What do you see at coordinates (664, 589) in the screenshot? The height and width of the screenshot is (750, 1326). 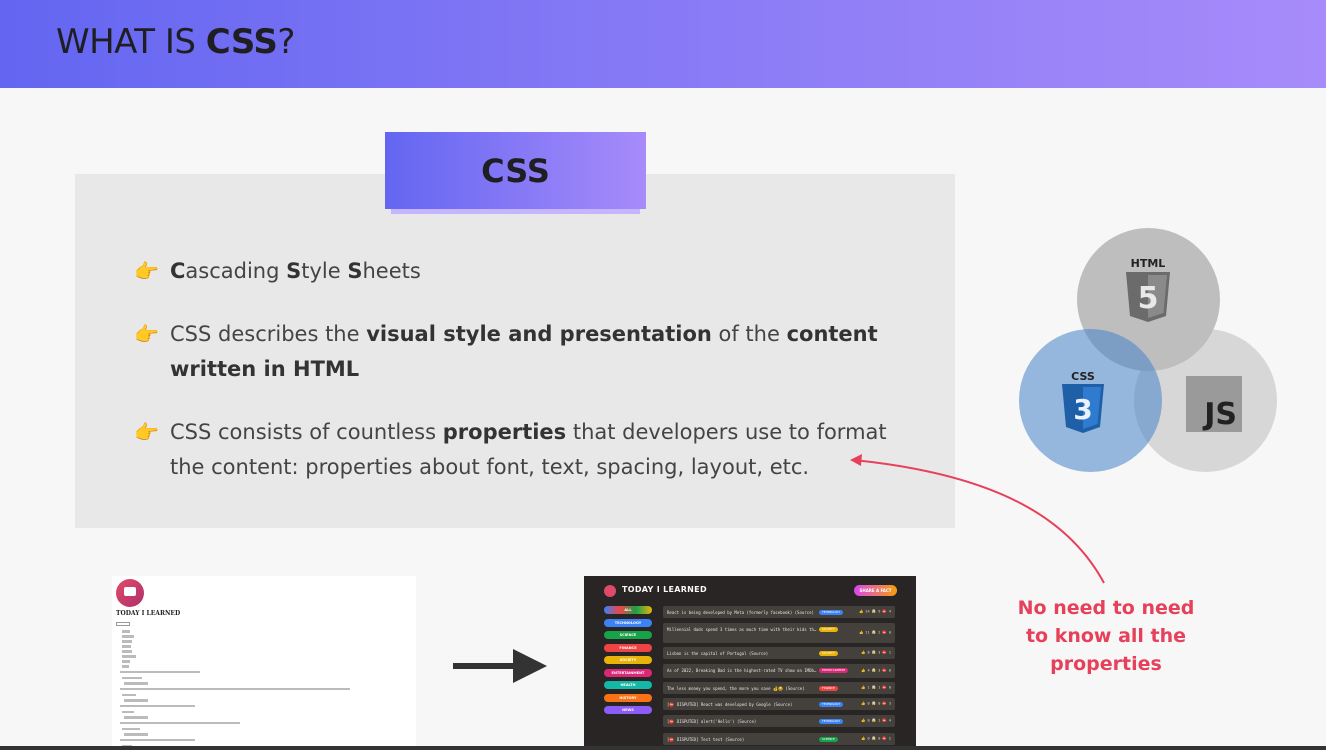 I see `app-title: TODAY I LEARNED` at bounding box center [664, 589].